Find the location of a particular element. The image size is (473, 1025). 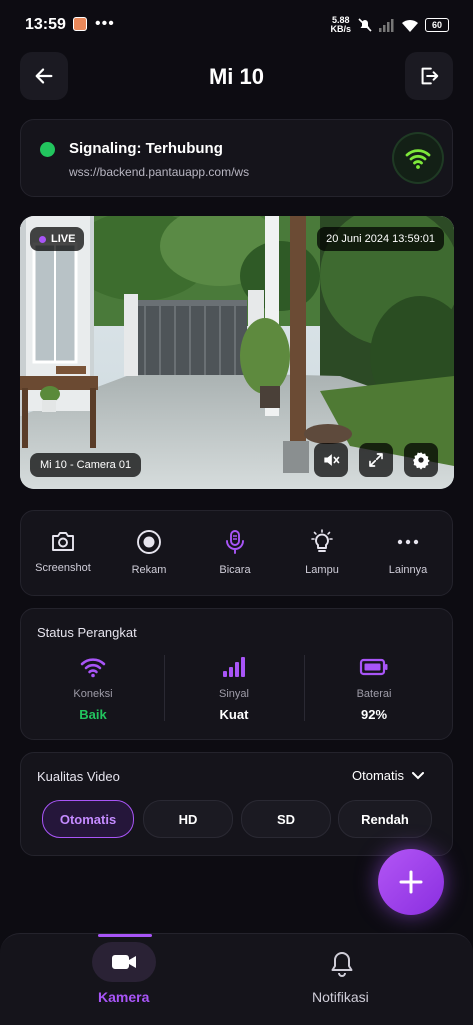

camera-settings-button is located at coordinates (421, 460).